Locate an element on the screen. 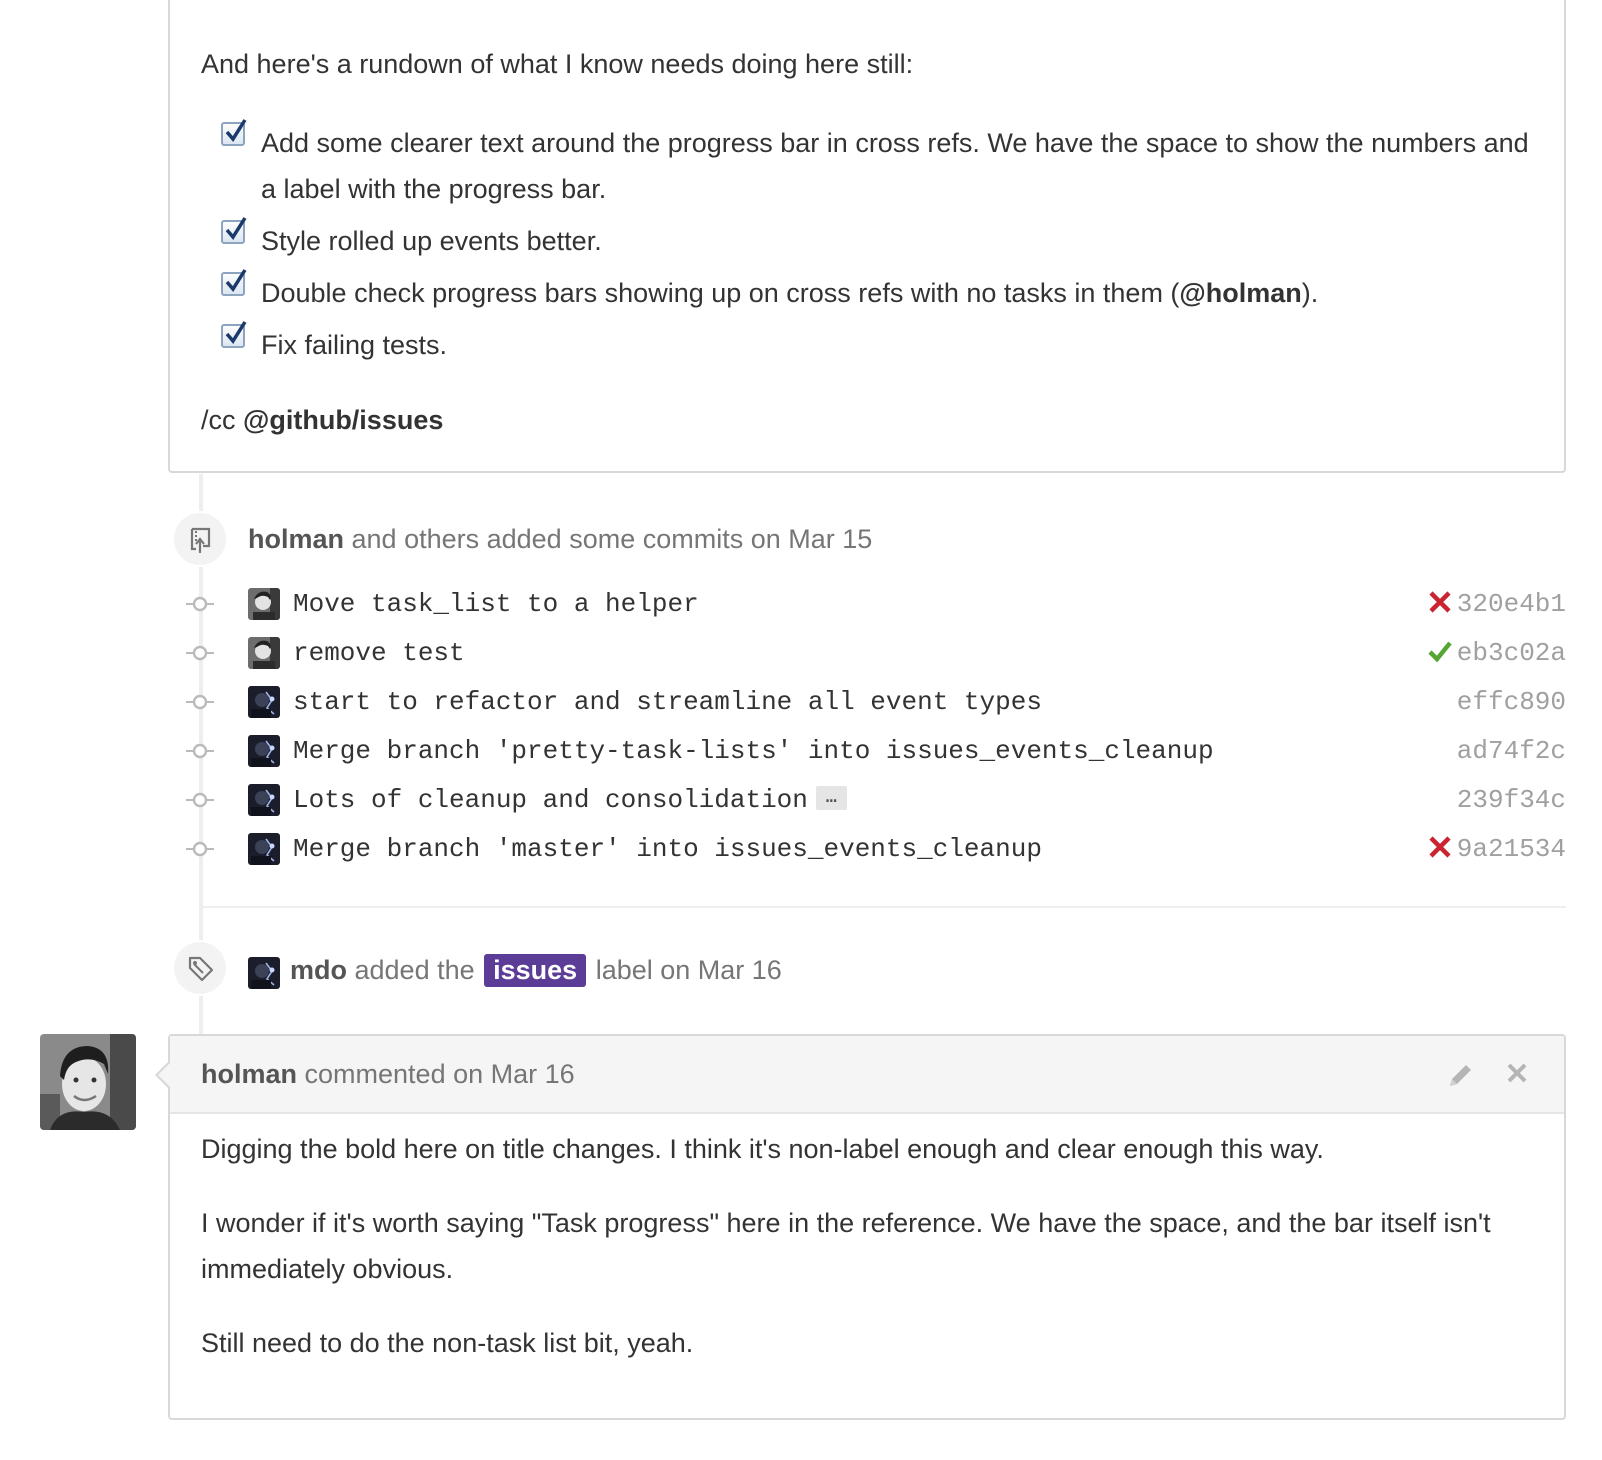 Image resolution: width=1602 pixels, height=1460 pixels. commit-message-link: Move task_list to a helper is located at coordinates (496, 604).